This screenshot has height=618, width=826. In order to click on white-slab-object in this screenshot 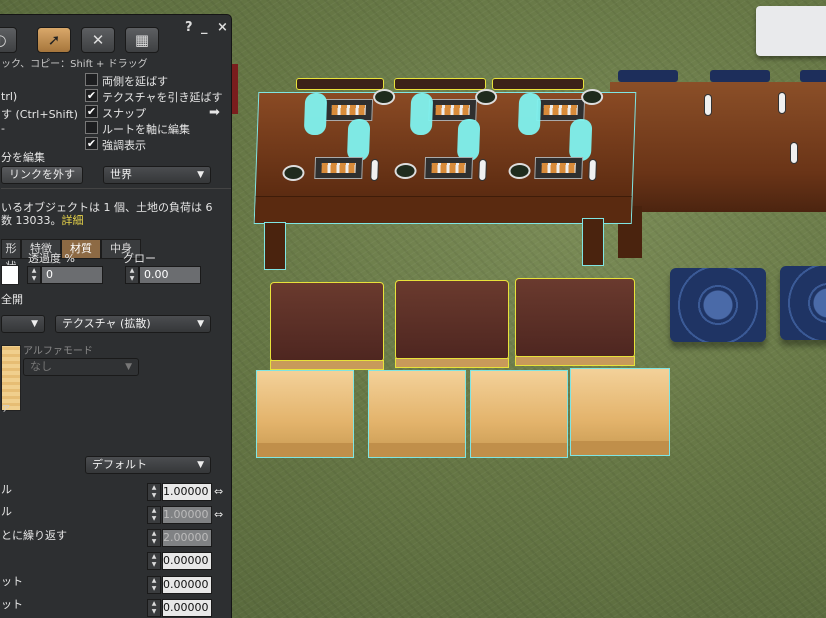, I will do `click(791, 31)`.